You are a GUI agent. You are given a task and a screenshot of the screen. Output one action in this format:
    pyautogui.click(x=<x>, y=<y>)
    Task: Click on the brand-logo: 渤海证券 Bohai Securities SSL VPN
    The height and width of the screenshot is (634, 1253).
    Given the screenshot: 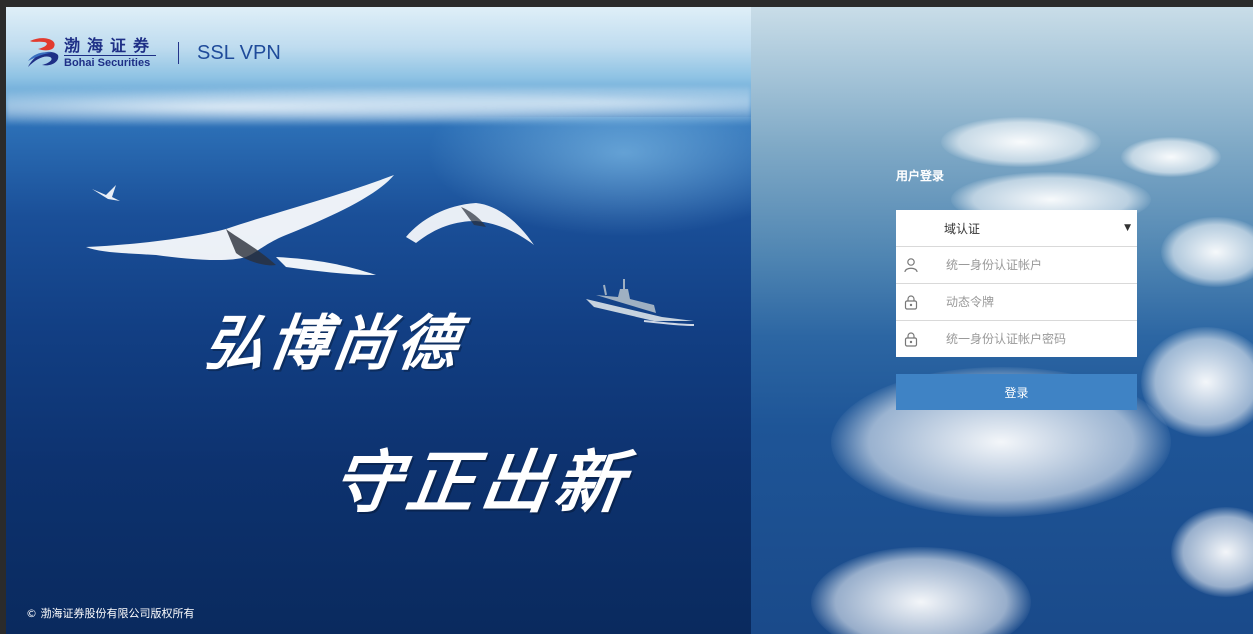 What is the action you would take?
    pyautogui.click(x=153, y=53)
    